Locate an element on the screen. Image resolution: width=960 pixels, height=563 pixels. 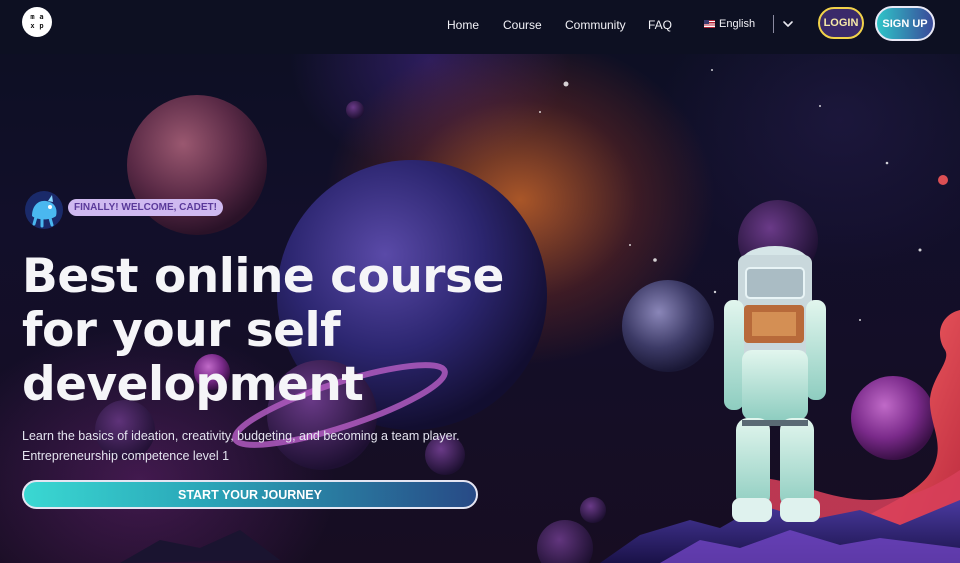
headline-line: Best online course is located at coordinates (263, 276).